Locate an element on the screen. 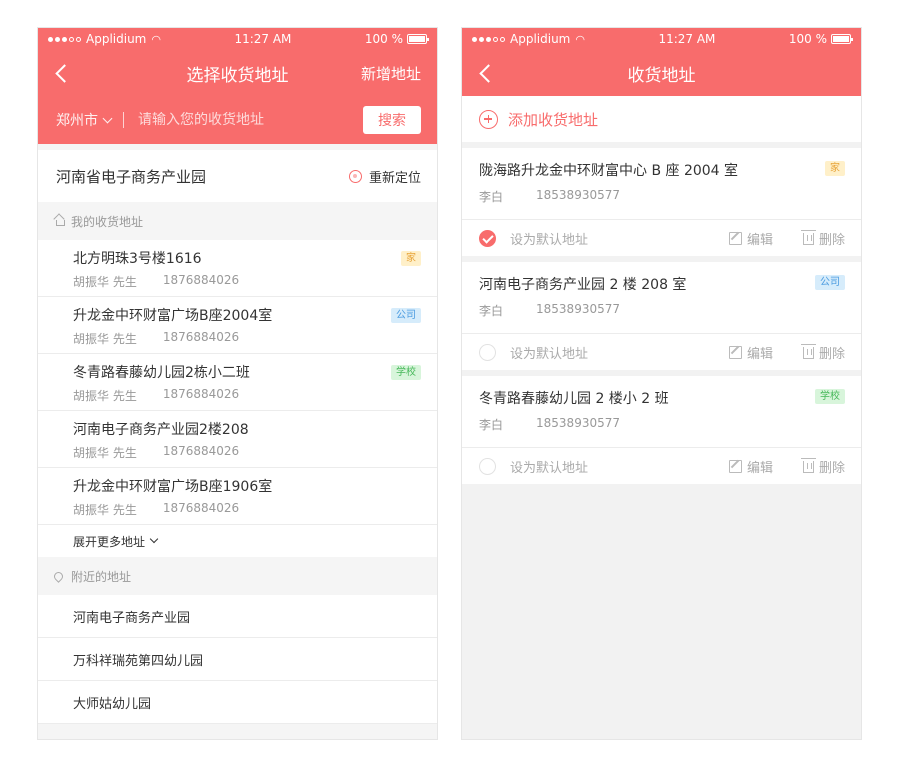  status-bar: Applidium ◠ 11:27 AM 100 % is located at coordinates (237, 39).